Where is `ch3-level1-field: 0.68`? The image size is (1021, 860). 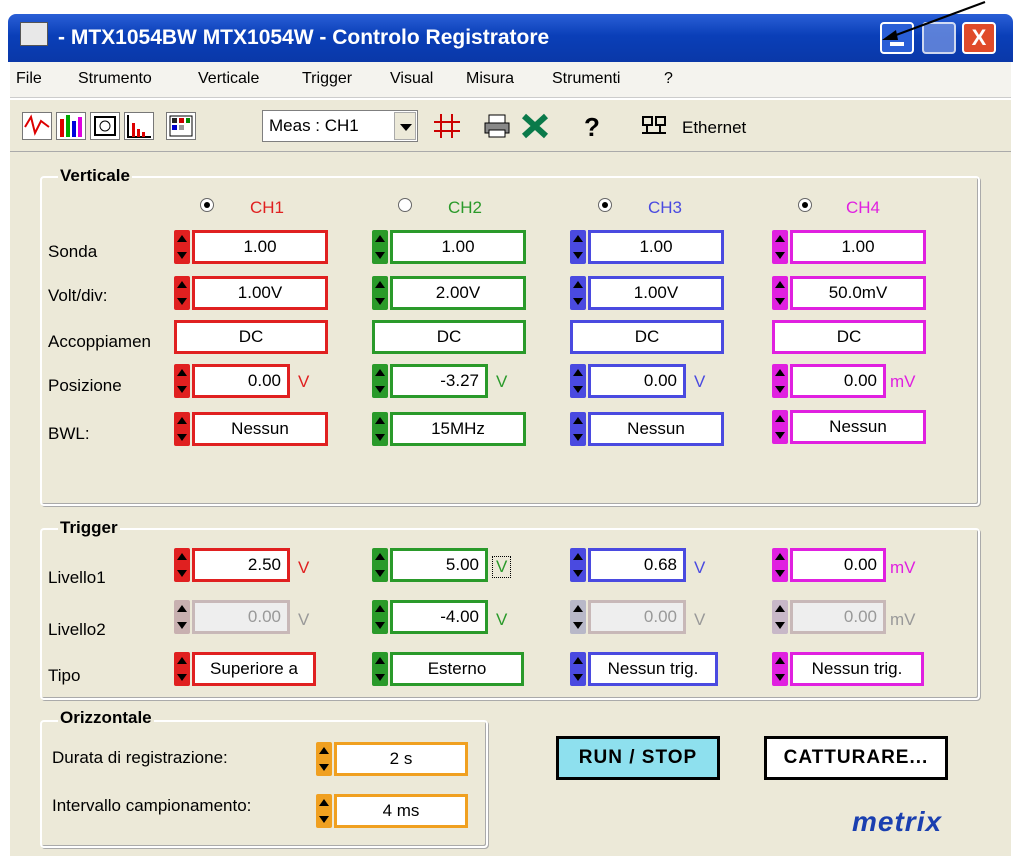
ch3-level1-field: 0.68 is located at coordinates (637, 565).